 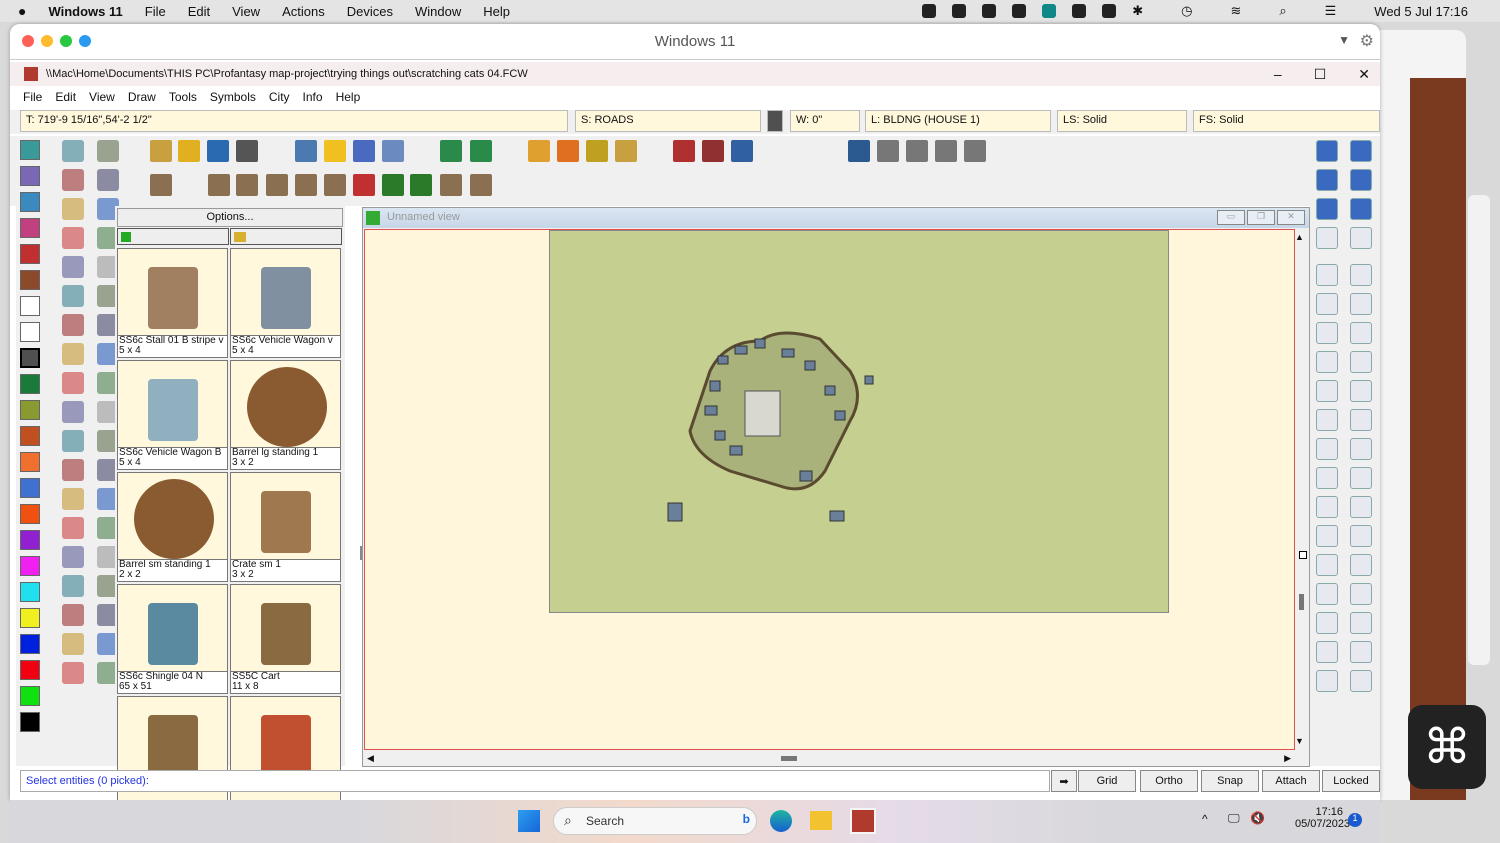 What do you see at coordinates (958, 121) in the screenshot?
I see `layer-field: L: BLDNG (HOUSE 1)` at bounding box center [958, 121].